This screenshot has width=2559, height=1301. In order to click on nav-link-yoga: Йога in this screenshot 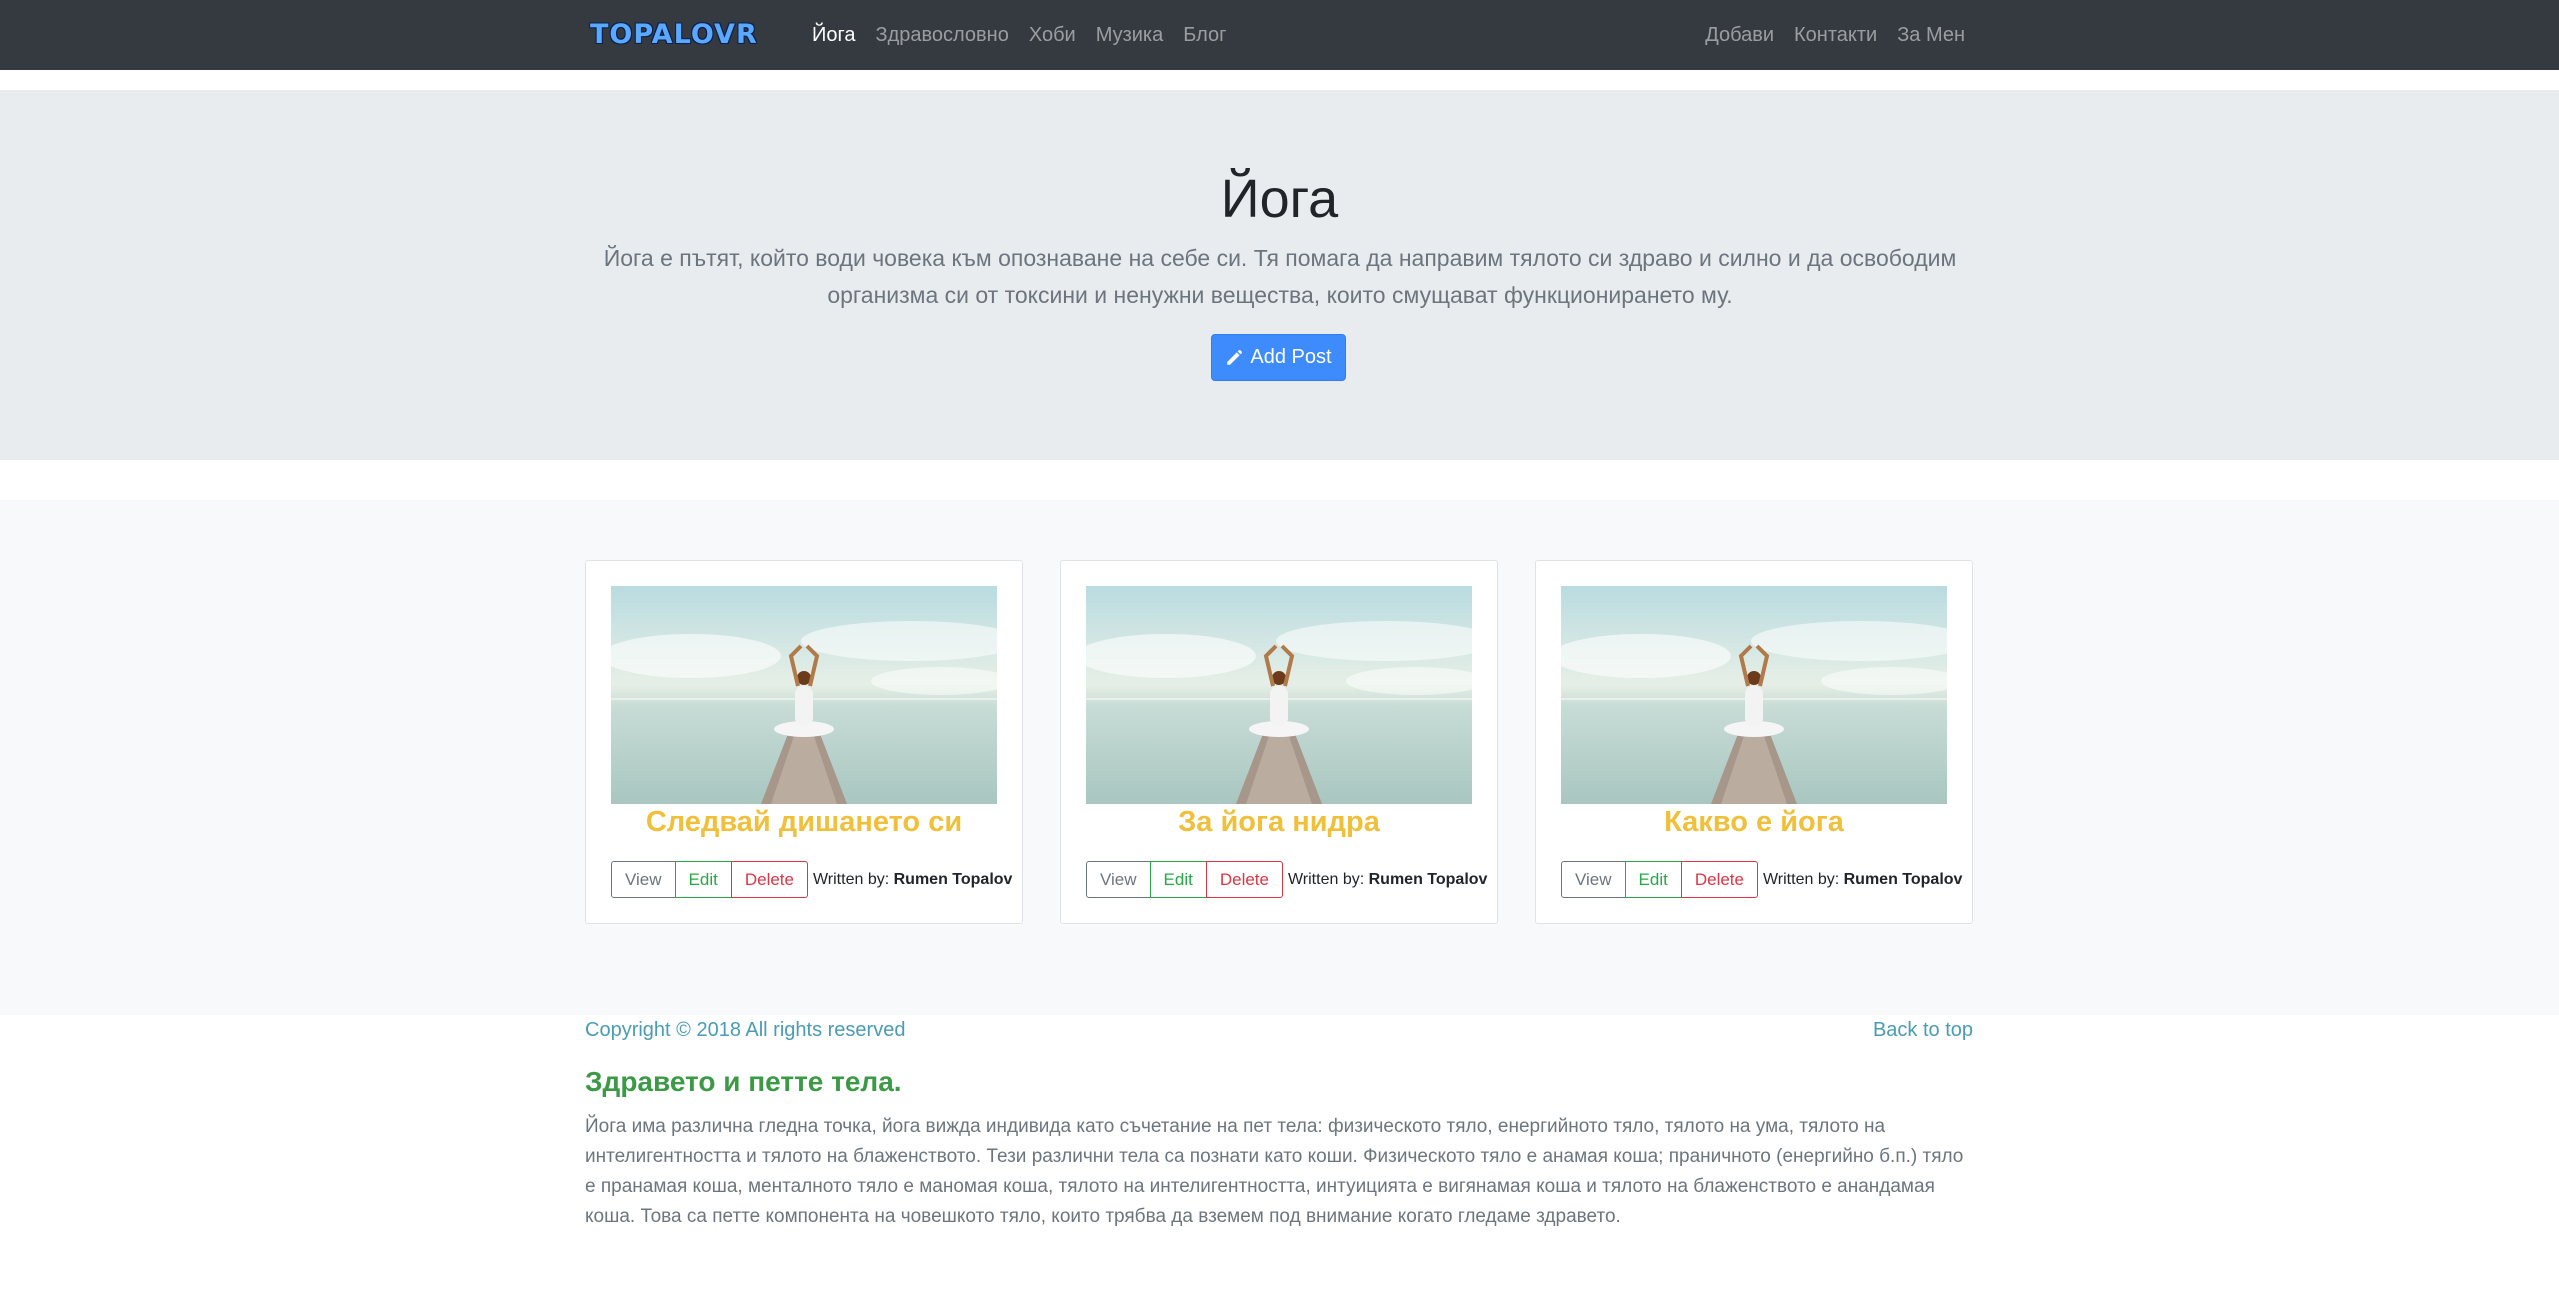, I will do `click(833, 35)`.